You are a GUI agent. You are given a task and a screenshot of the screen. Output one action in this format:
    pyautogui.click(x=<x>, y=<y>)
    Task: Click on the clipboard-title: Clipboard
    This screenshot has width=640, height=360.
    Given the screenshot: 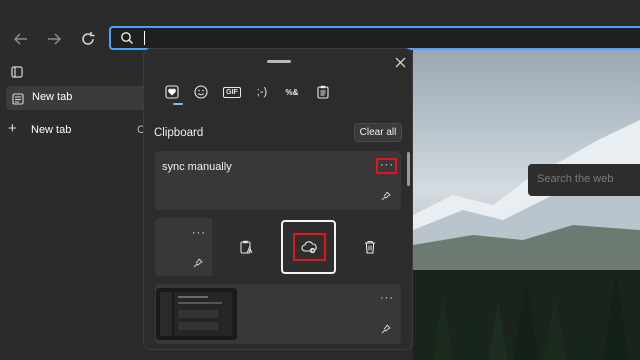 What is the action you would take?
    pyautogui.click(x=179, y=133)
    